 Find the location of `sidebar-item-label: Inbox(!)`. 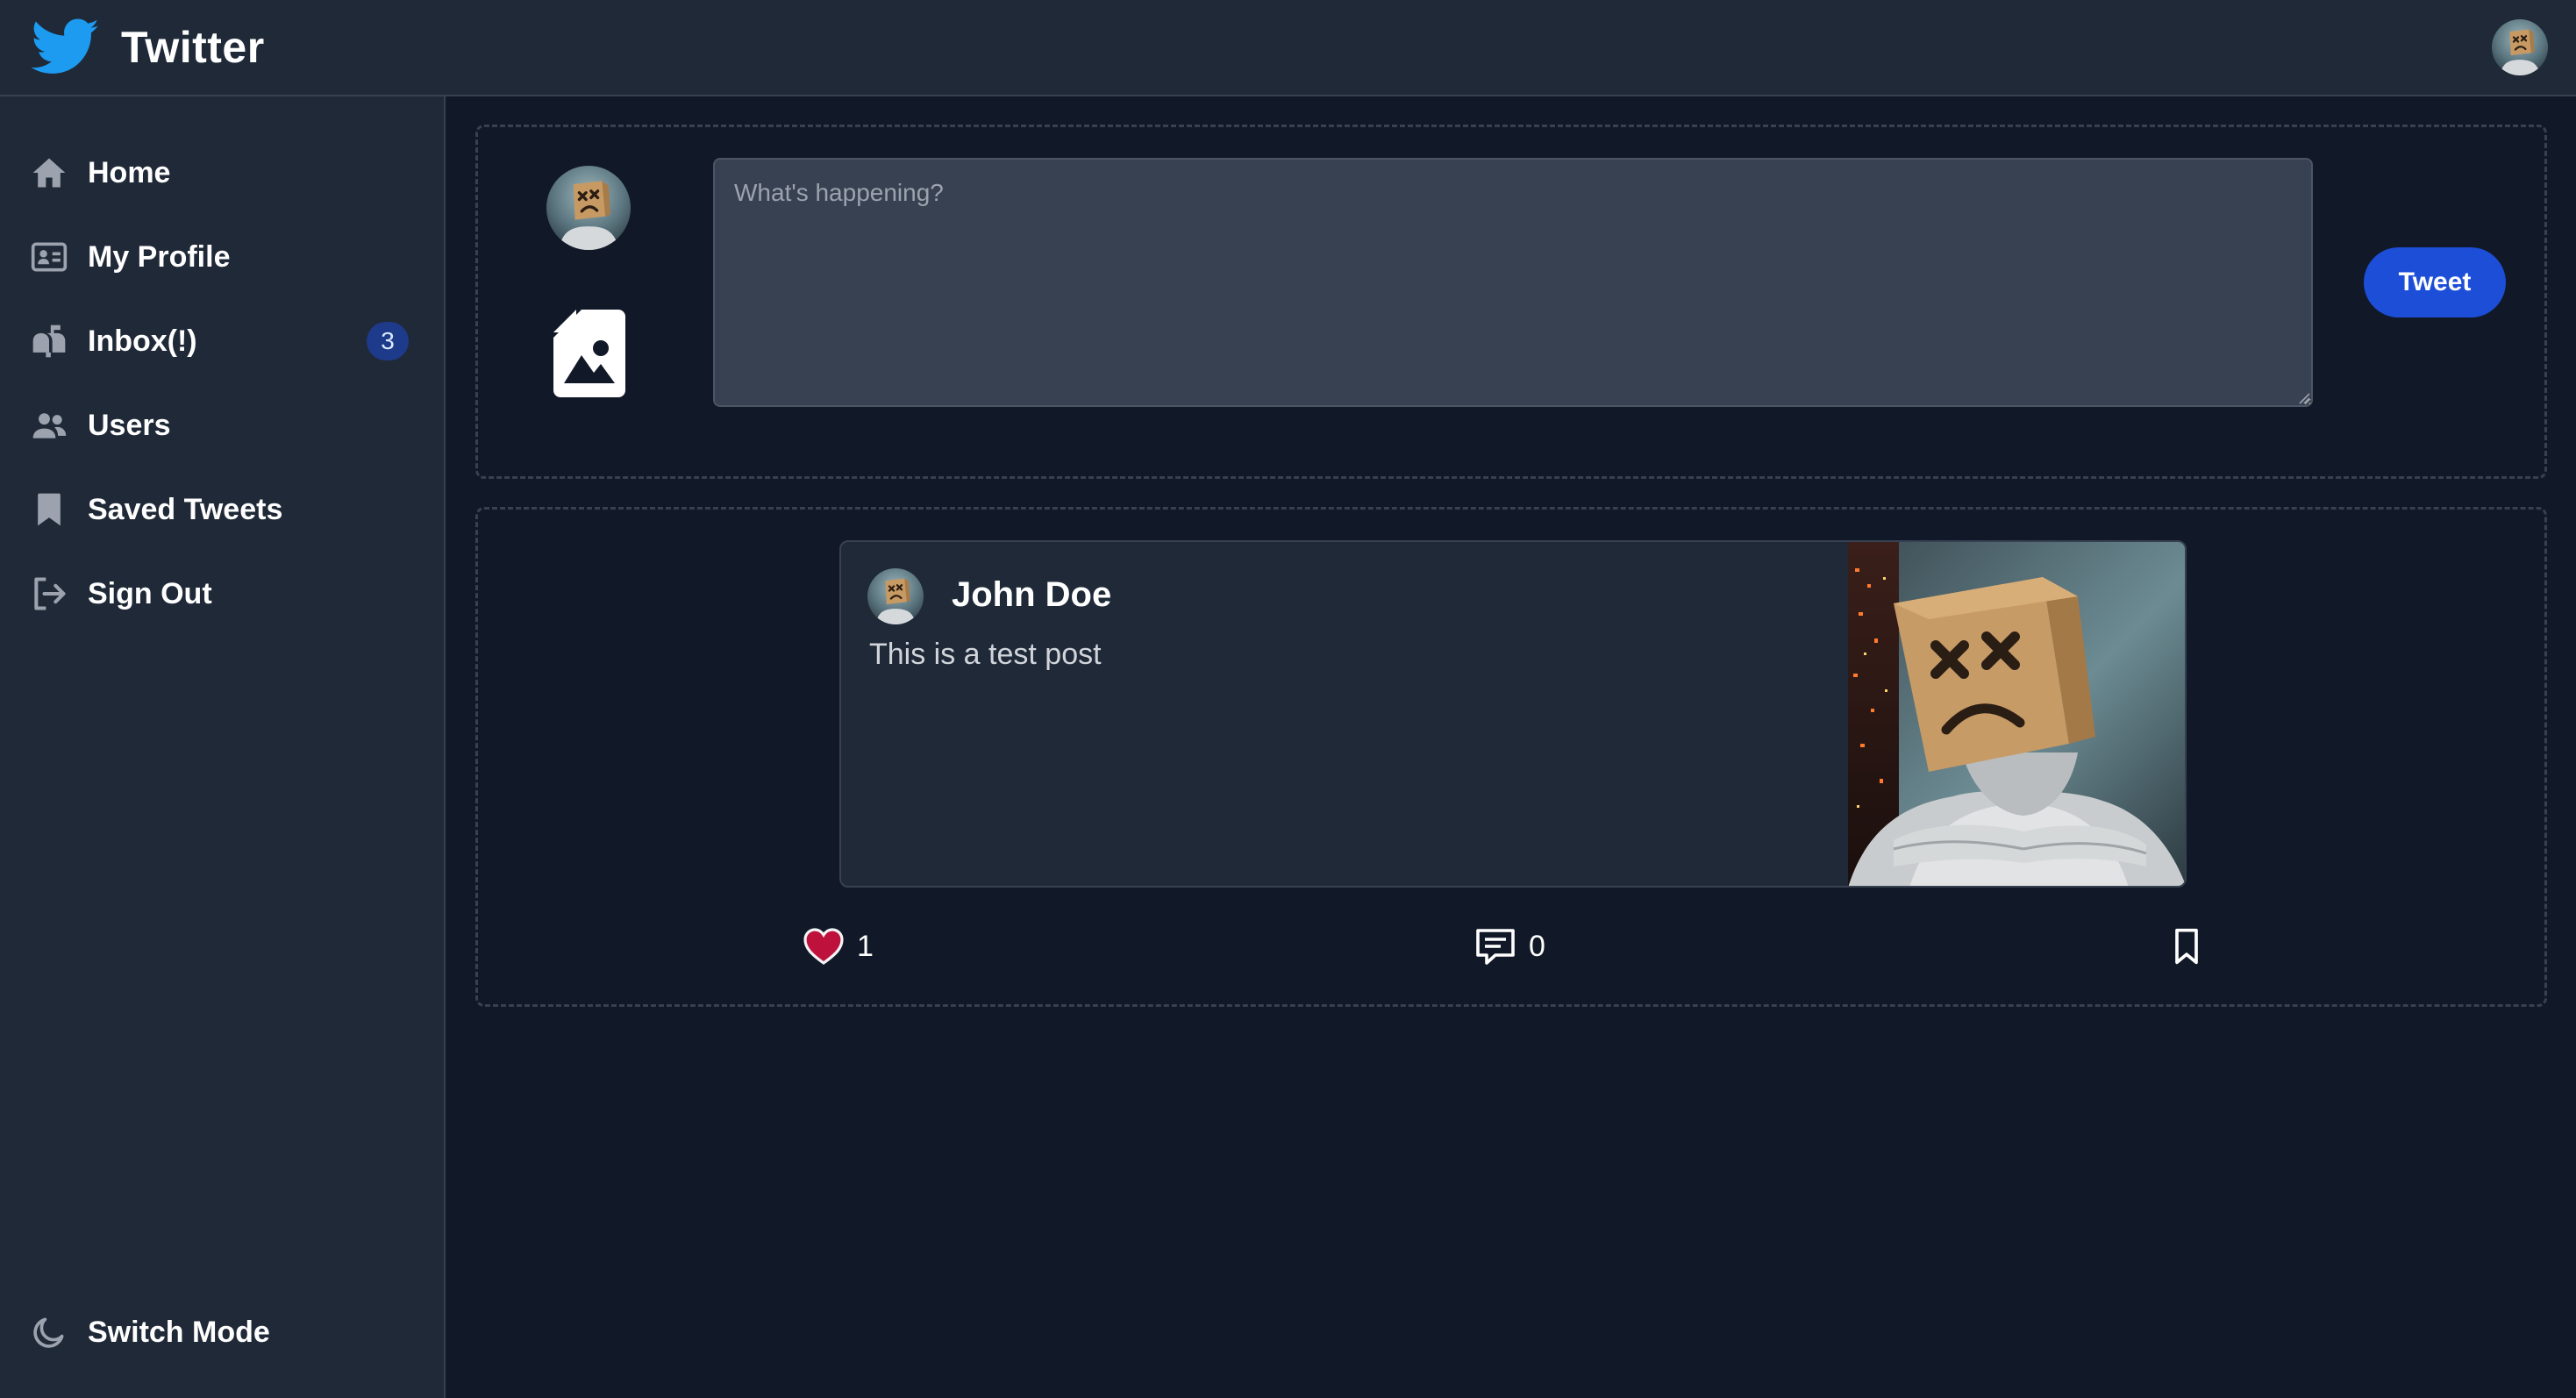

sidebar-item-label: Inbox(!) is located at coordinates (143, 341).